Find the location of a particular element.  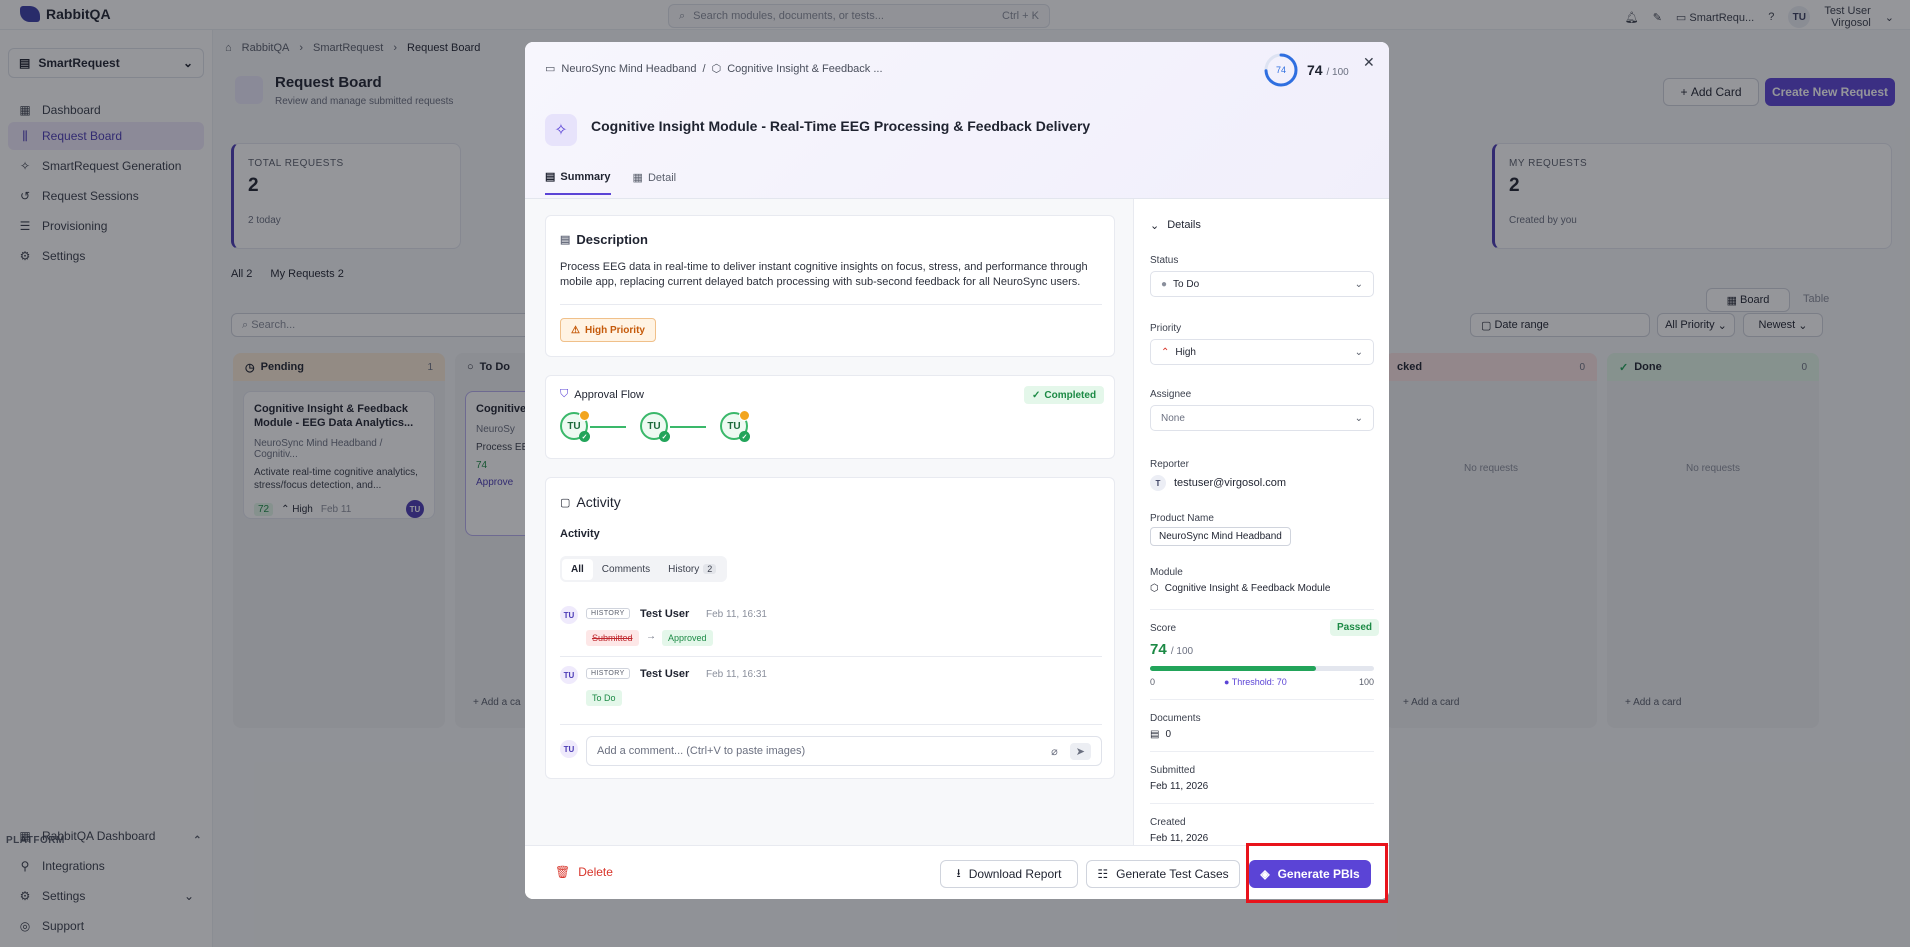

module-value: ⬡ Cognitive Insight & Feedback Module is located at coordinates (1240, 588).